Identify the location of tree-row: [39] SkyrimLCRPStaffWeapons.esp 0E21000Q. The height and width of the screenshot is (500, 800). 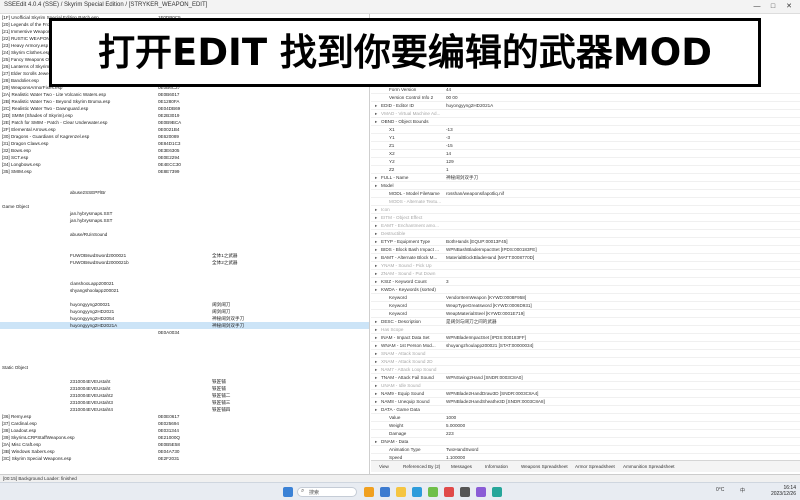
(184, 437).